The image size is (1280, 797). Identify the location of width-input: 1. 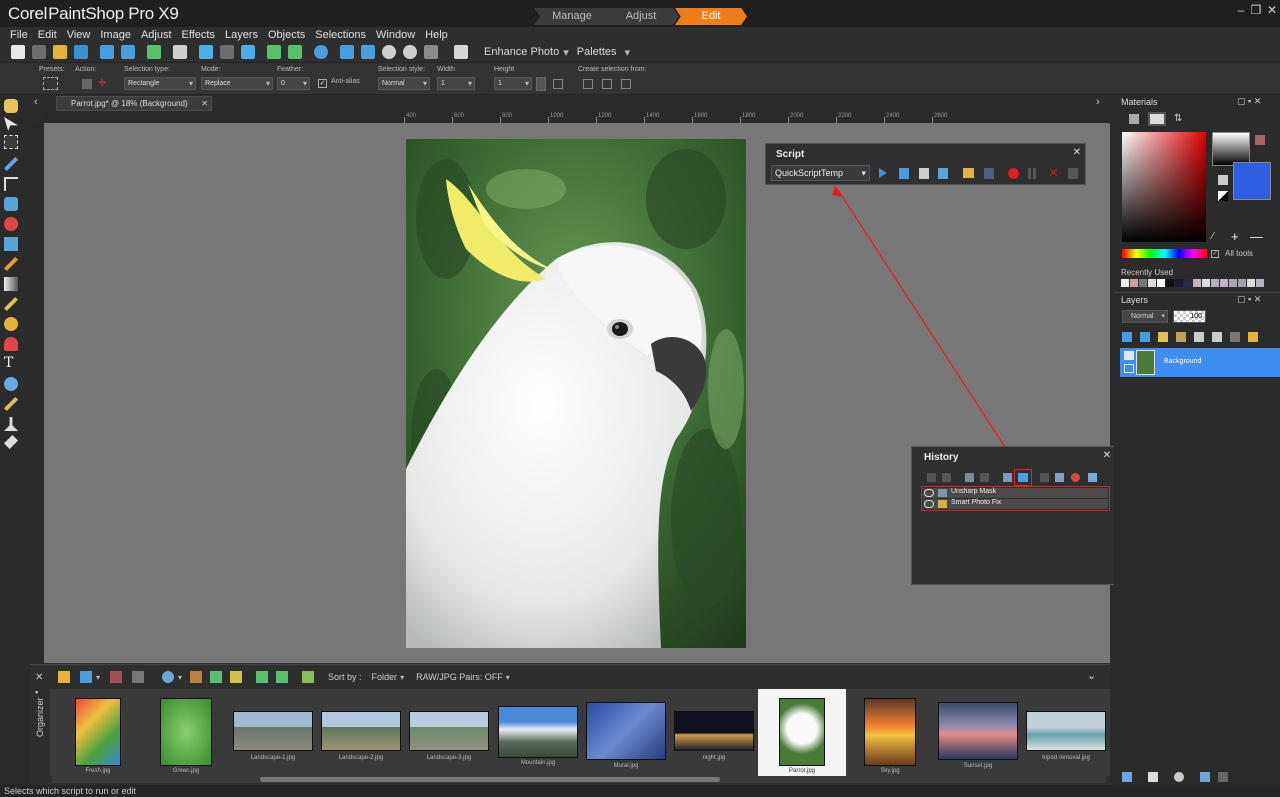
(456, 83).